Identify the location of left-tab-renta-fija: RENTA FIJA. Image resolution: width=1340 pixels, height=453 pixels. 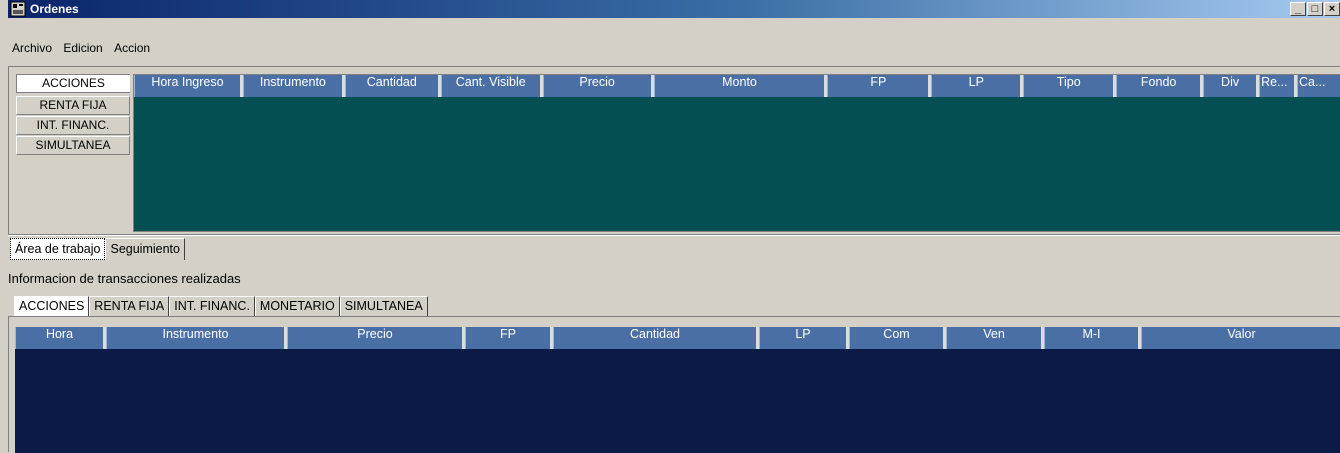
(73, 105).